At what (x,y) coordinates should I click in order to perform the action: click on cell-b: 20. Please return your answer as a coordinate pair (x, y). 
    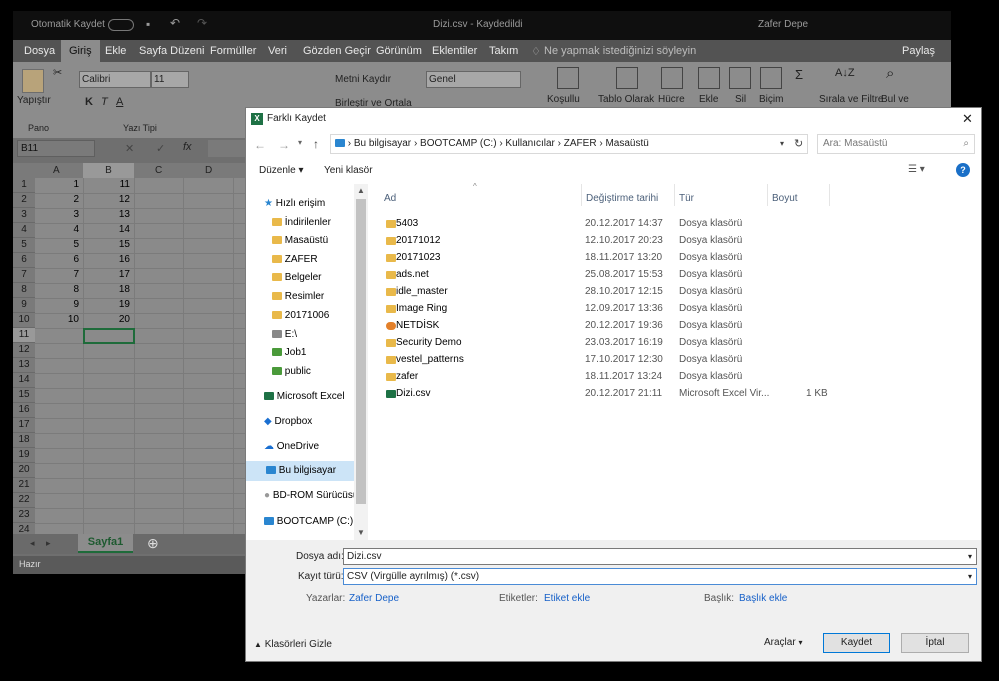
    Looking at the image, I should click on (108, 320).